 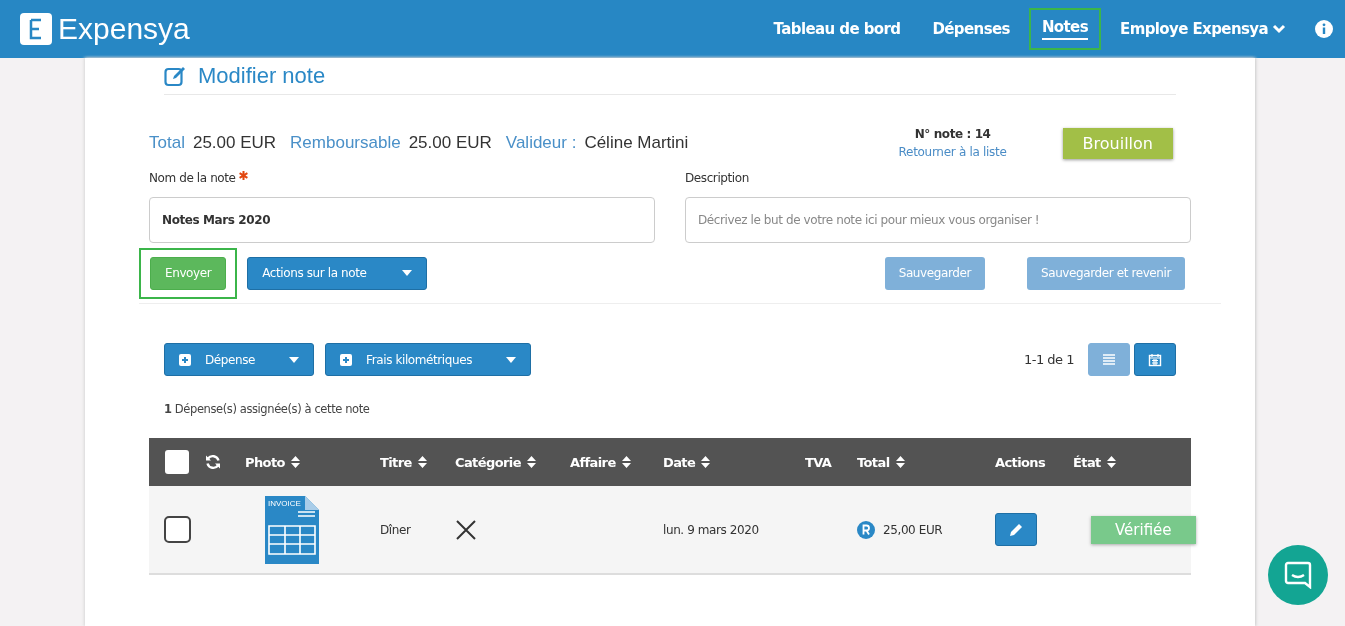 I want to click on edit-button, so click(x=1016, y=529).